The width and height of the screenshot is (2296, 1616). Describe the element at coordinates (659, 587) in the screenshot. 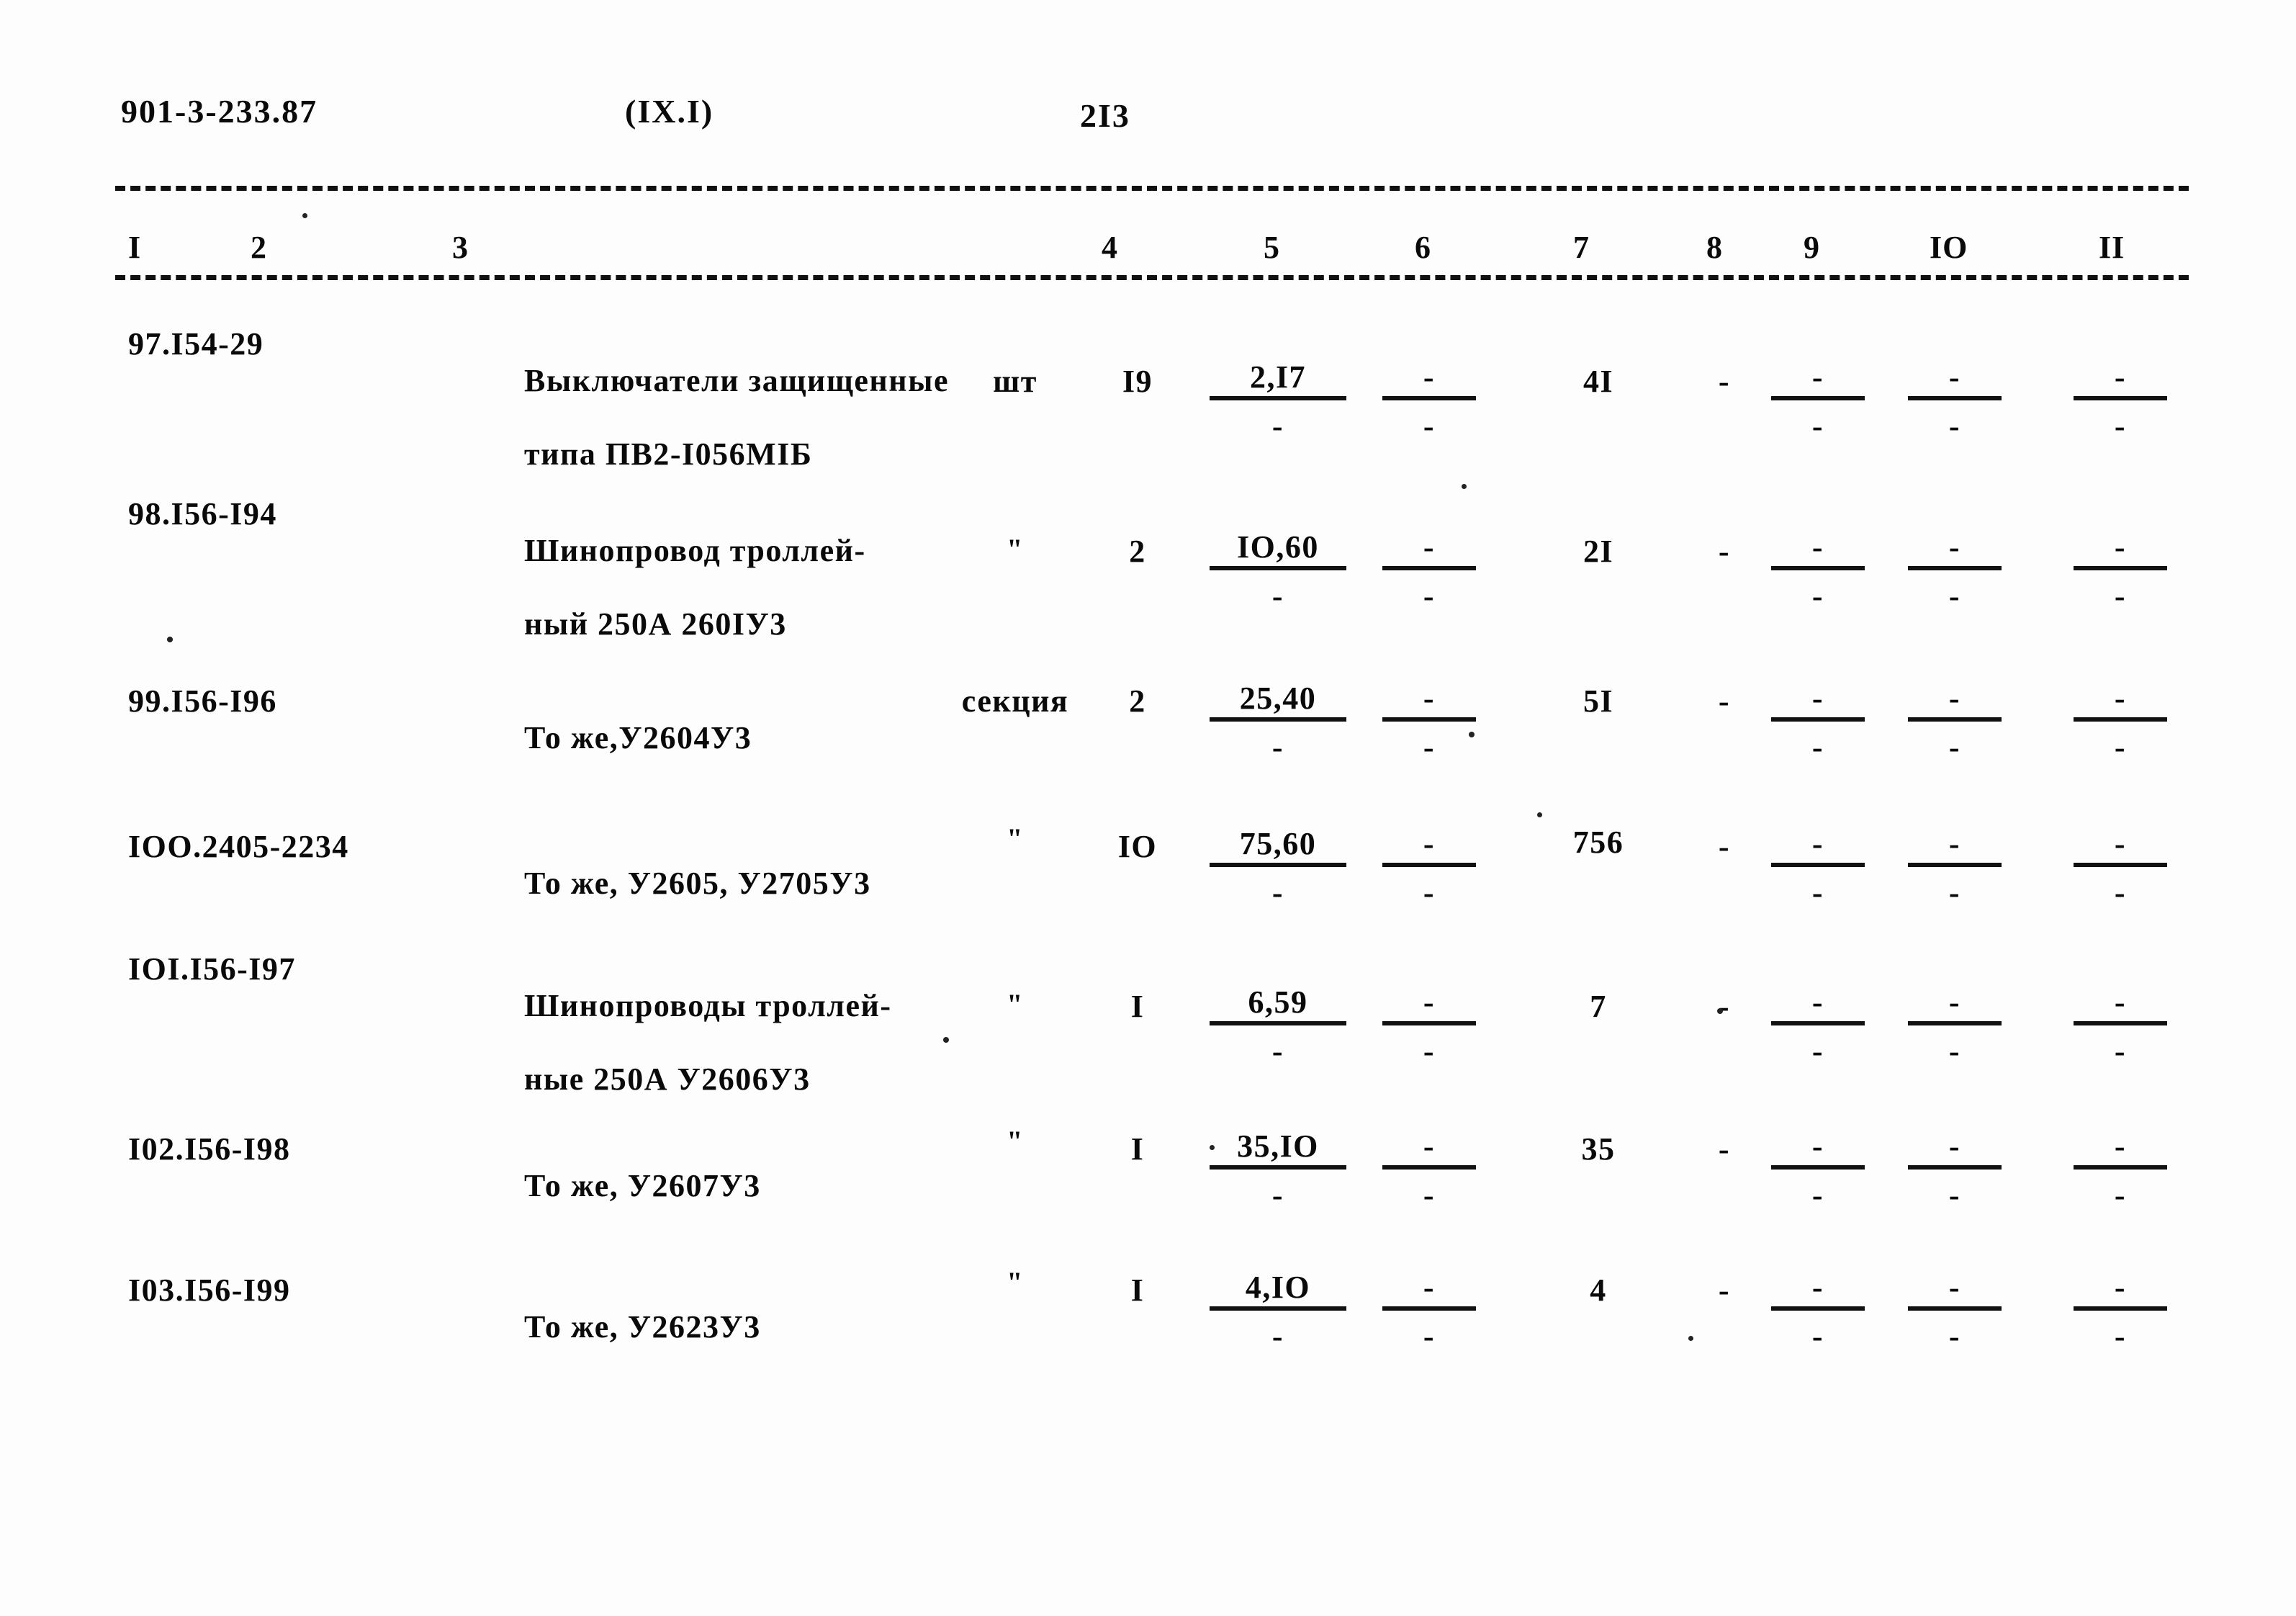

I see `row-name: Шинопровод троллей- ный 250А 260IУ3` at that location.